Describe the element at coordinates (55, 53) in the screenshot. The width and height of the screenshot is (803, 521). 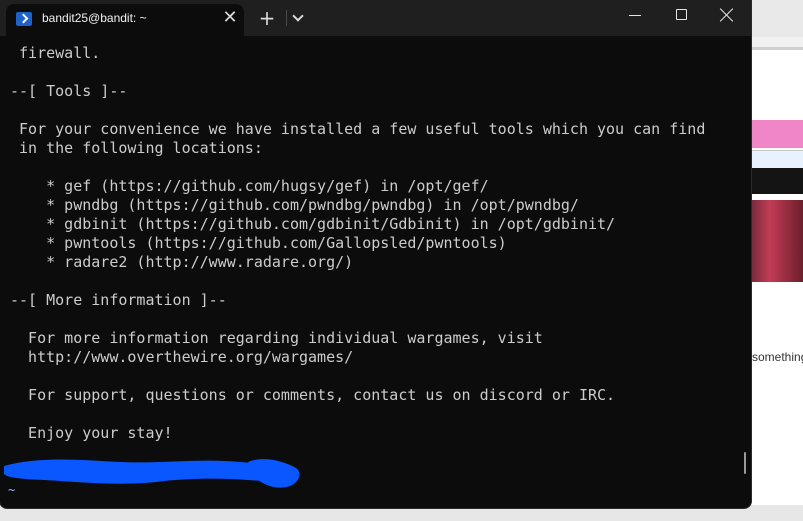
I see `terminal-line: firewall.` at that location.